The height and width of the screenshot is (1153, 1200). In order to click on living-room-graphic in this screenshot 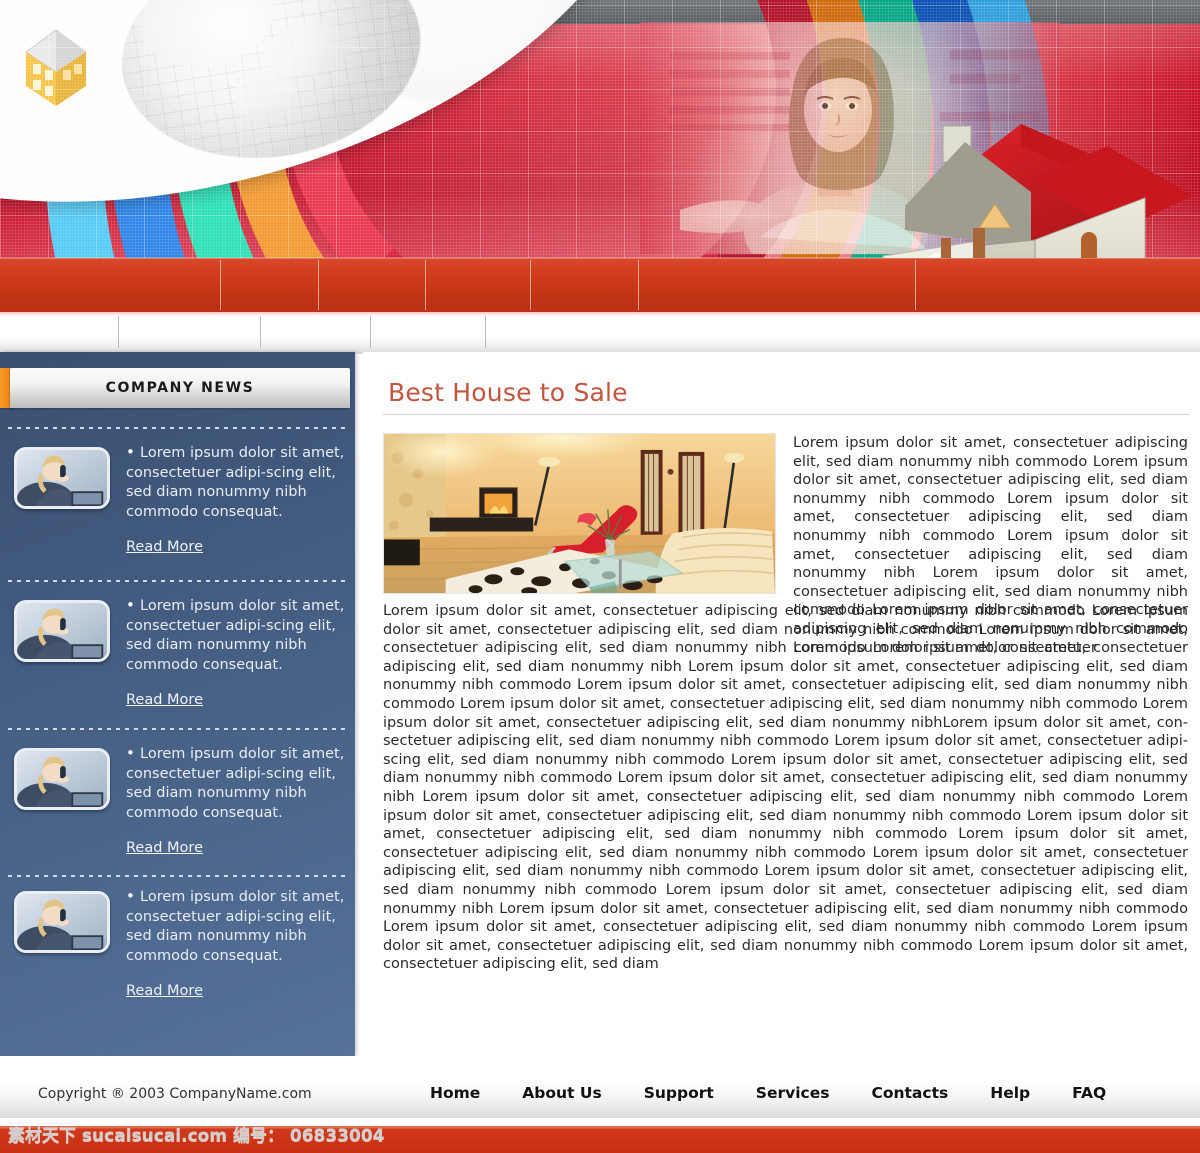, I will do `click(579, 513)`.